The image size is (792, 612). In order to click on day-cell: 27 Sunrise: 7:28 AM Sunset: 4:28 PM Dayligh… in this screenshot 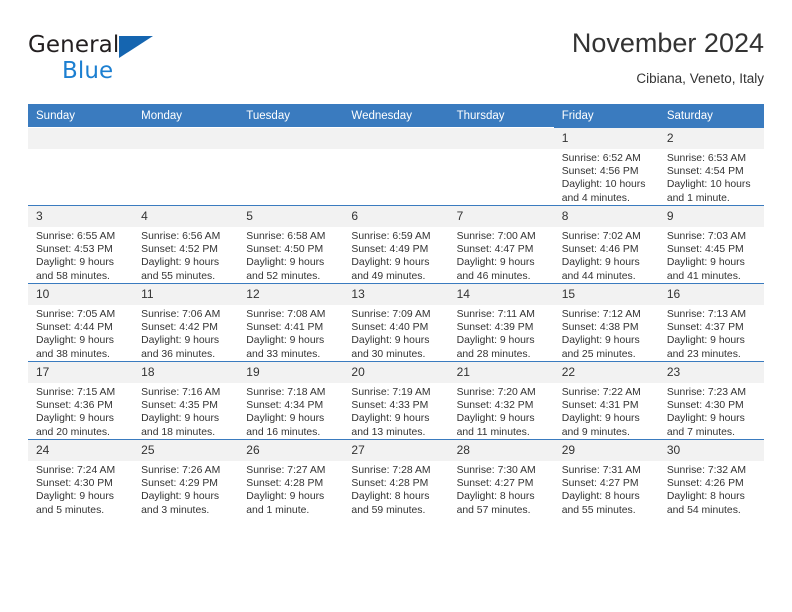, I will do `click(396, 478)`.